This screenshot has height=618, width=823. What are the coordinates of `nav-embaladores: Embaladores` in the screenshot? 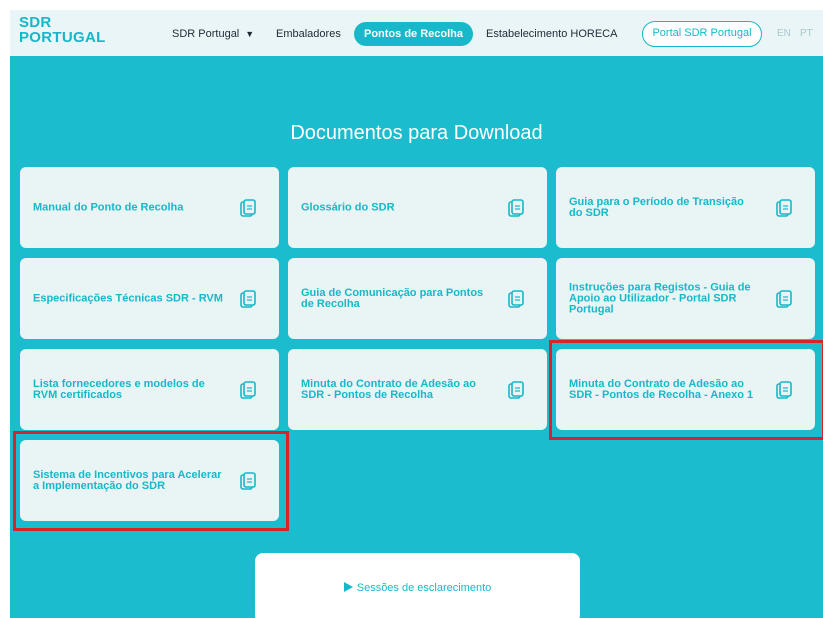 It's located at (308, 34).